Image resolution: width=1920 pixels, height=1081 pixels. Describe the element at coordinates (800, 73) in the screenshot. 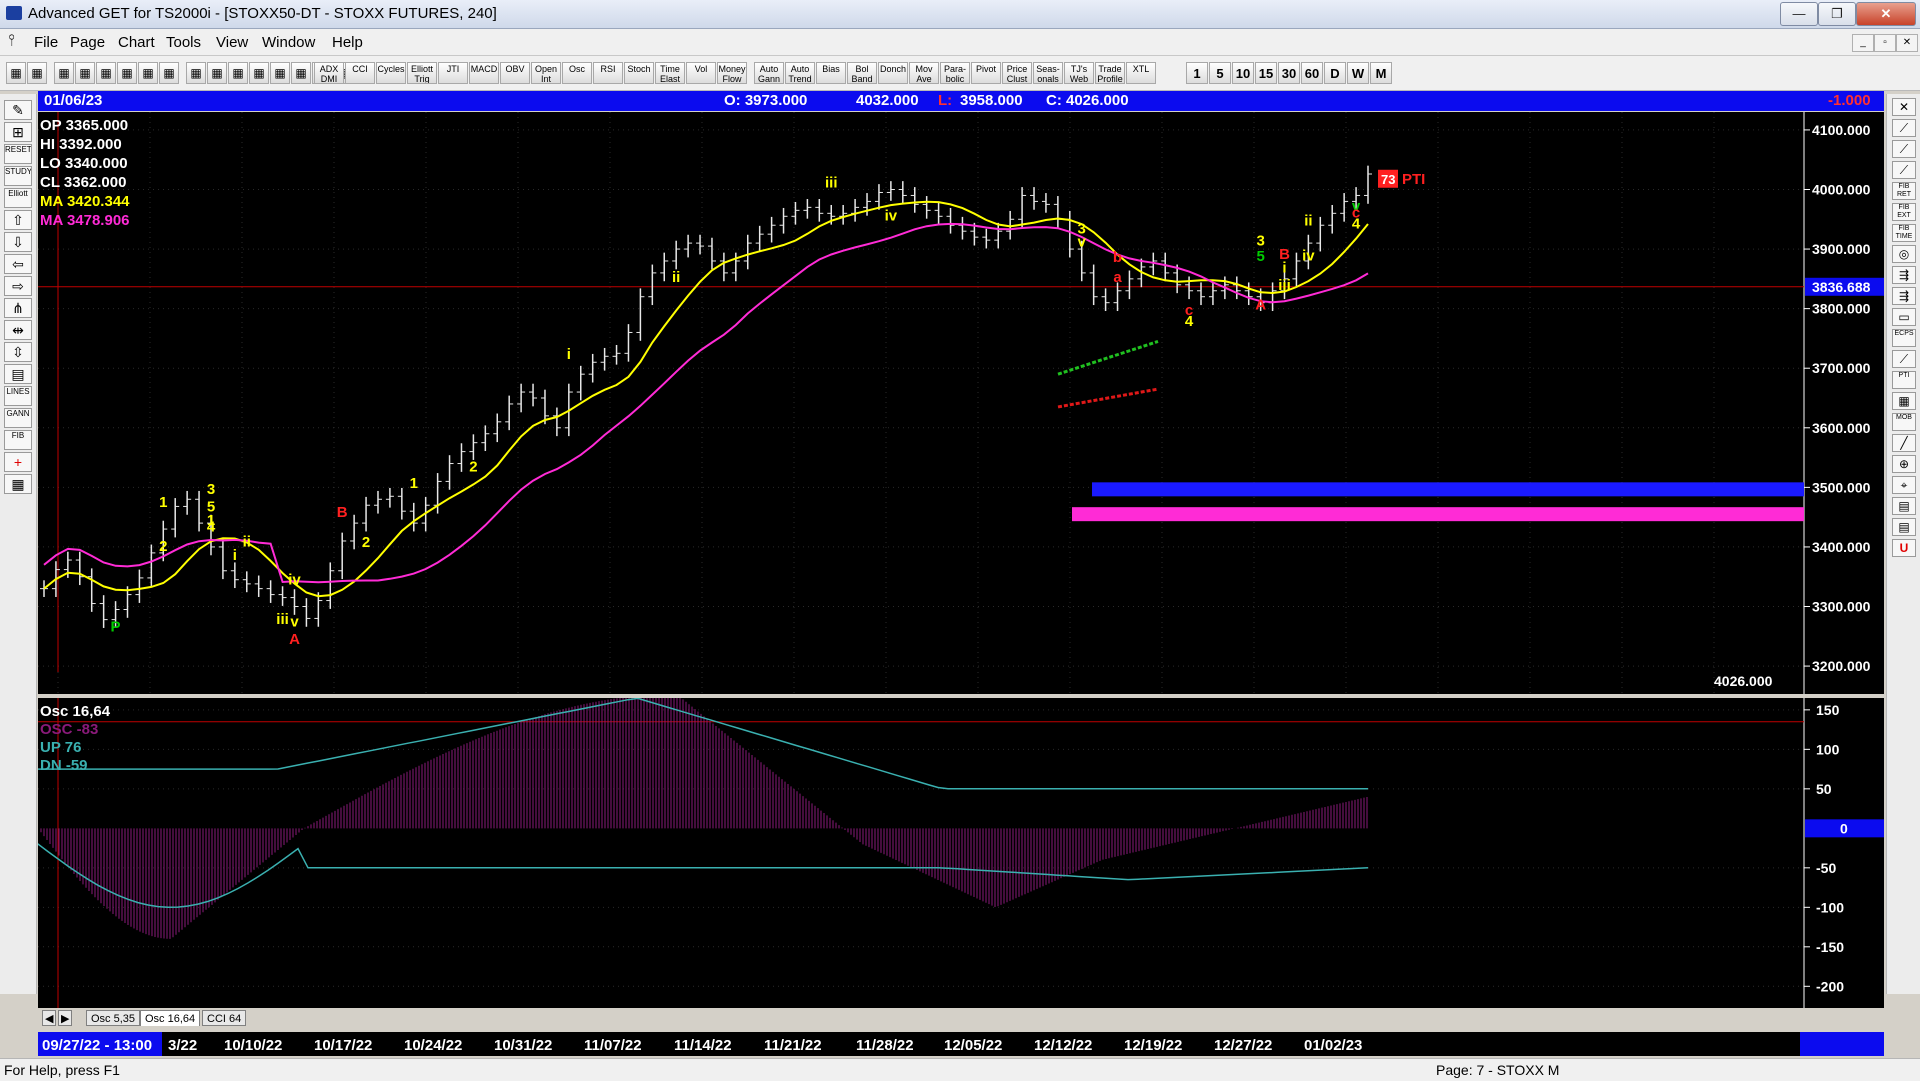

I see `indicator-button-15: Auto Trend` at that location.